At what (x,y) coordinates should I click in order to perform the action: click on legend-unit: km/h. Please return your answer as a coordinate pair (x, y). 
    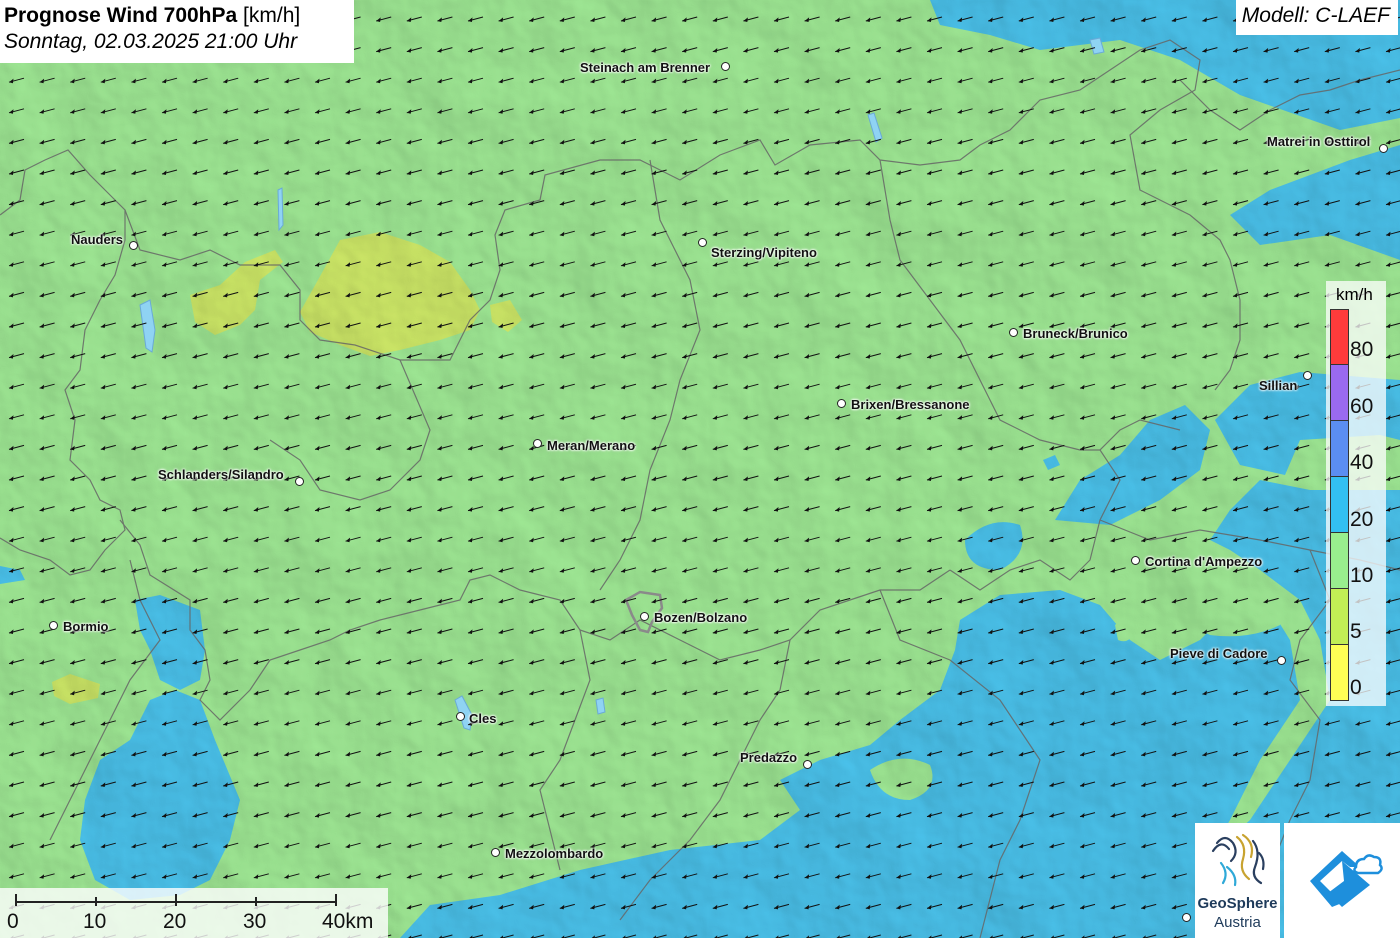
    Looking at the image, I should click on (1354, 294).